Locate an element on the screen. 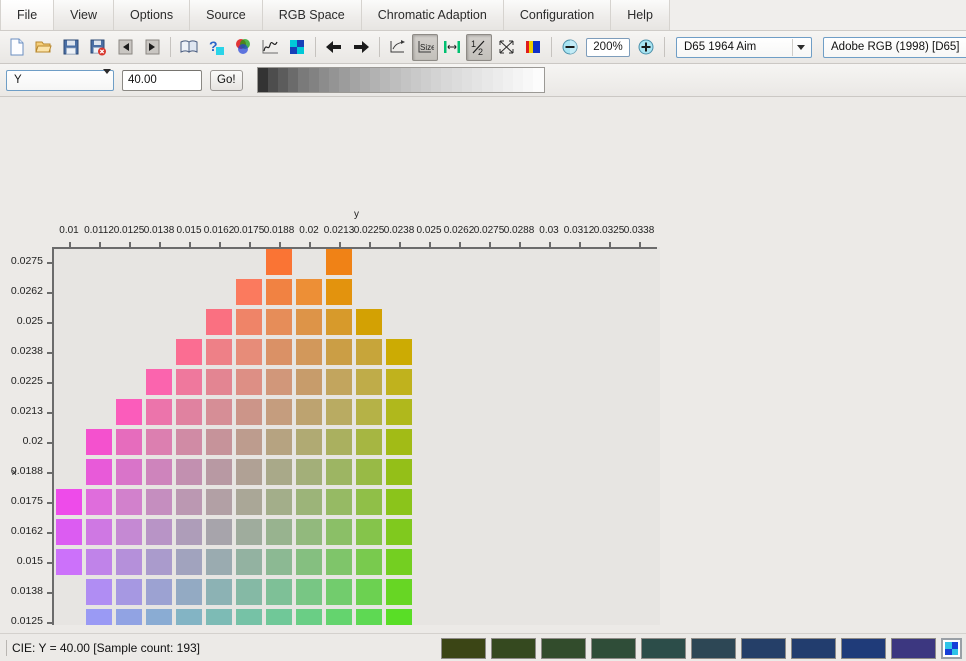 The width and height of the screenshot is (966, 661). menu-rgb-space: RGB Space is located at coordinates (312, 15).